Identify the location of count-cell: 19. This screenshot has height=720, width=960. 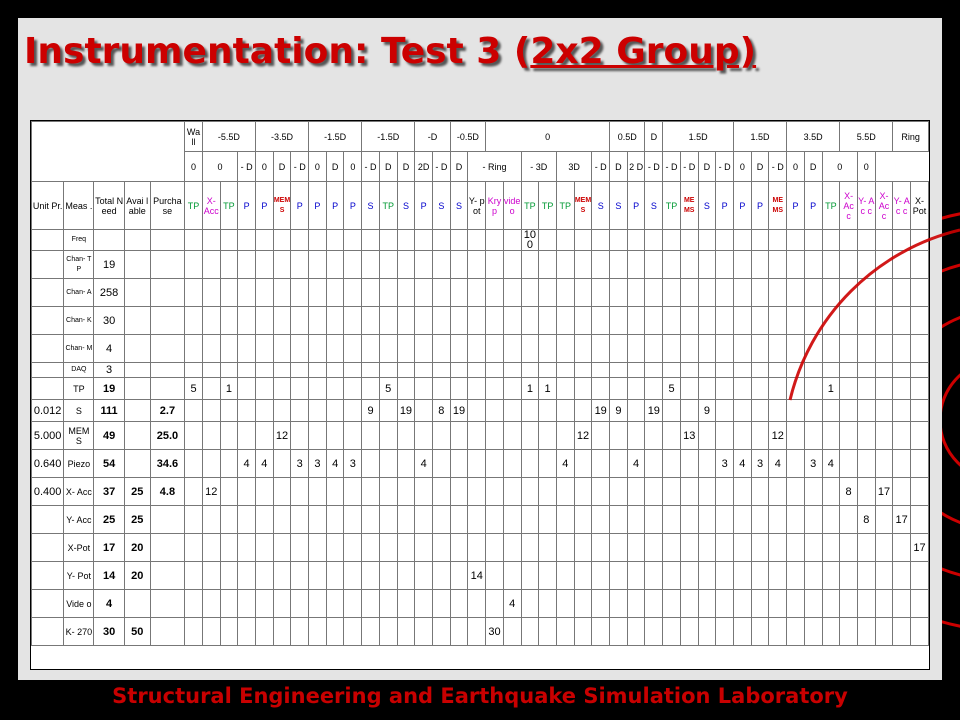
(654, 410).